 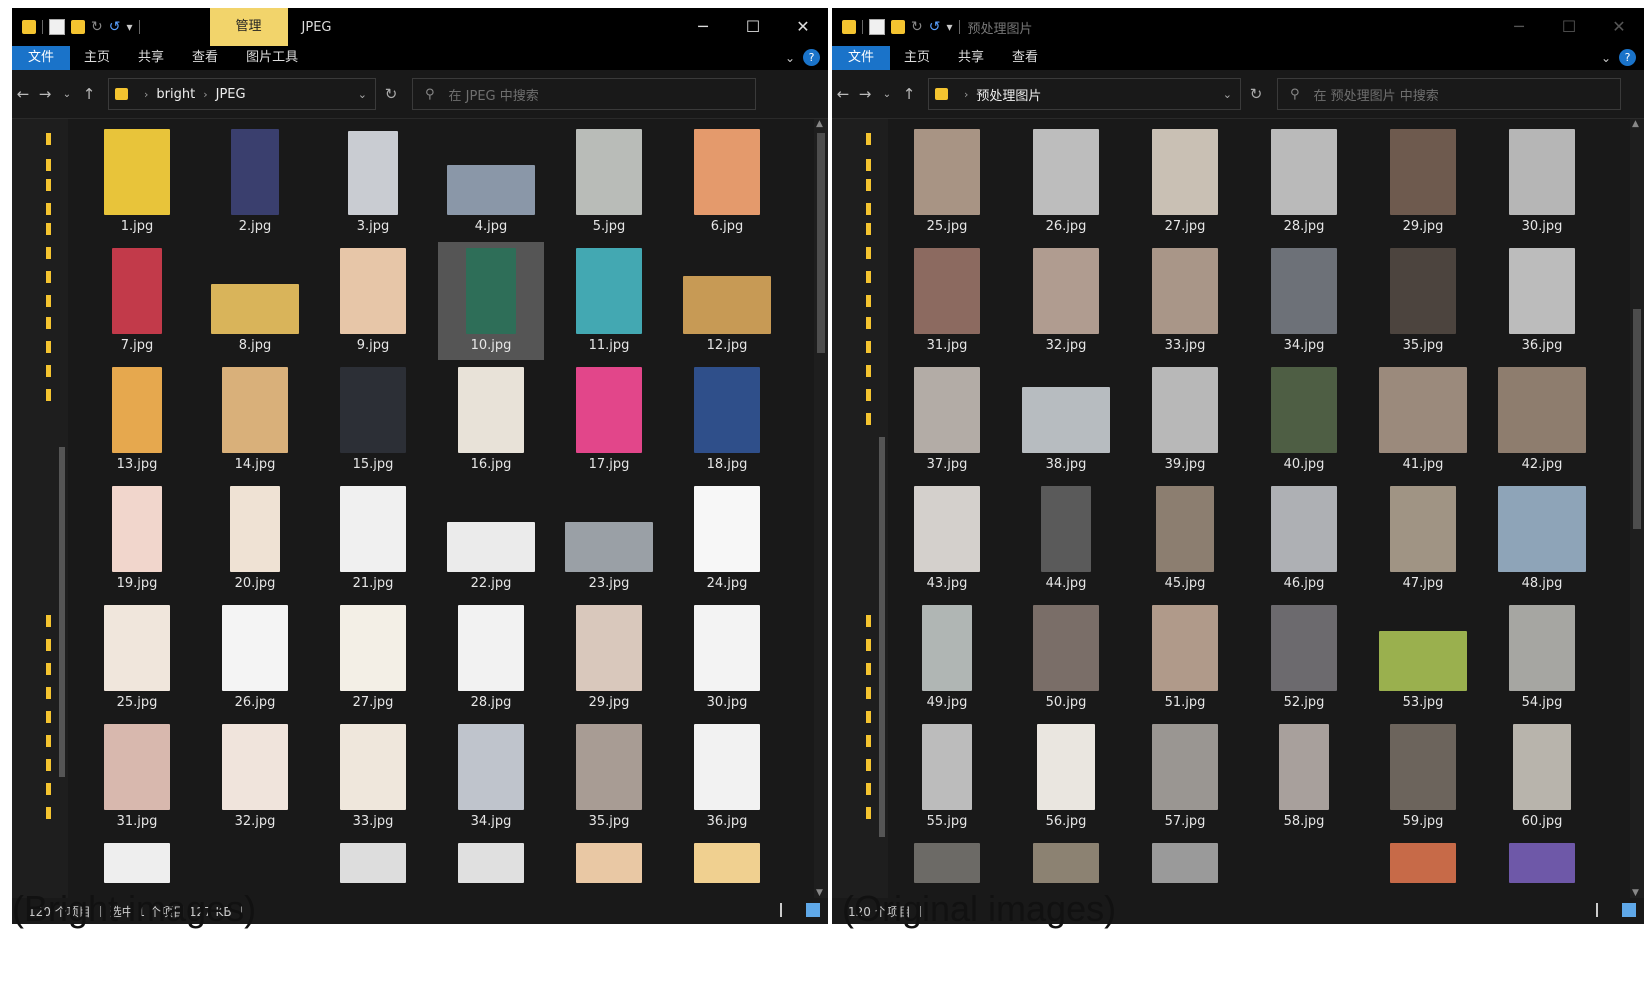 What do you see at coordinates (813, 910) in the screenshot?
I see `large-icons-view-icon` at bounding box center [813, 910].